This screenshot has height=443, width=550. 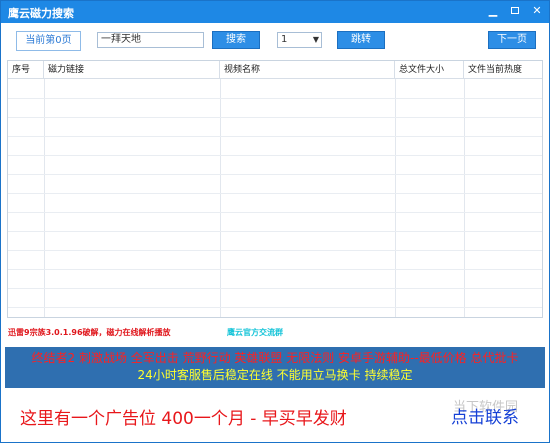 I want to click on official-group-link: 鹰云官方交流群, so click(x=255, y=332).